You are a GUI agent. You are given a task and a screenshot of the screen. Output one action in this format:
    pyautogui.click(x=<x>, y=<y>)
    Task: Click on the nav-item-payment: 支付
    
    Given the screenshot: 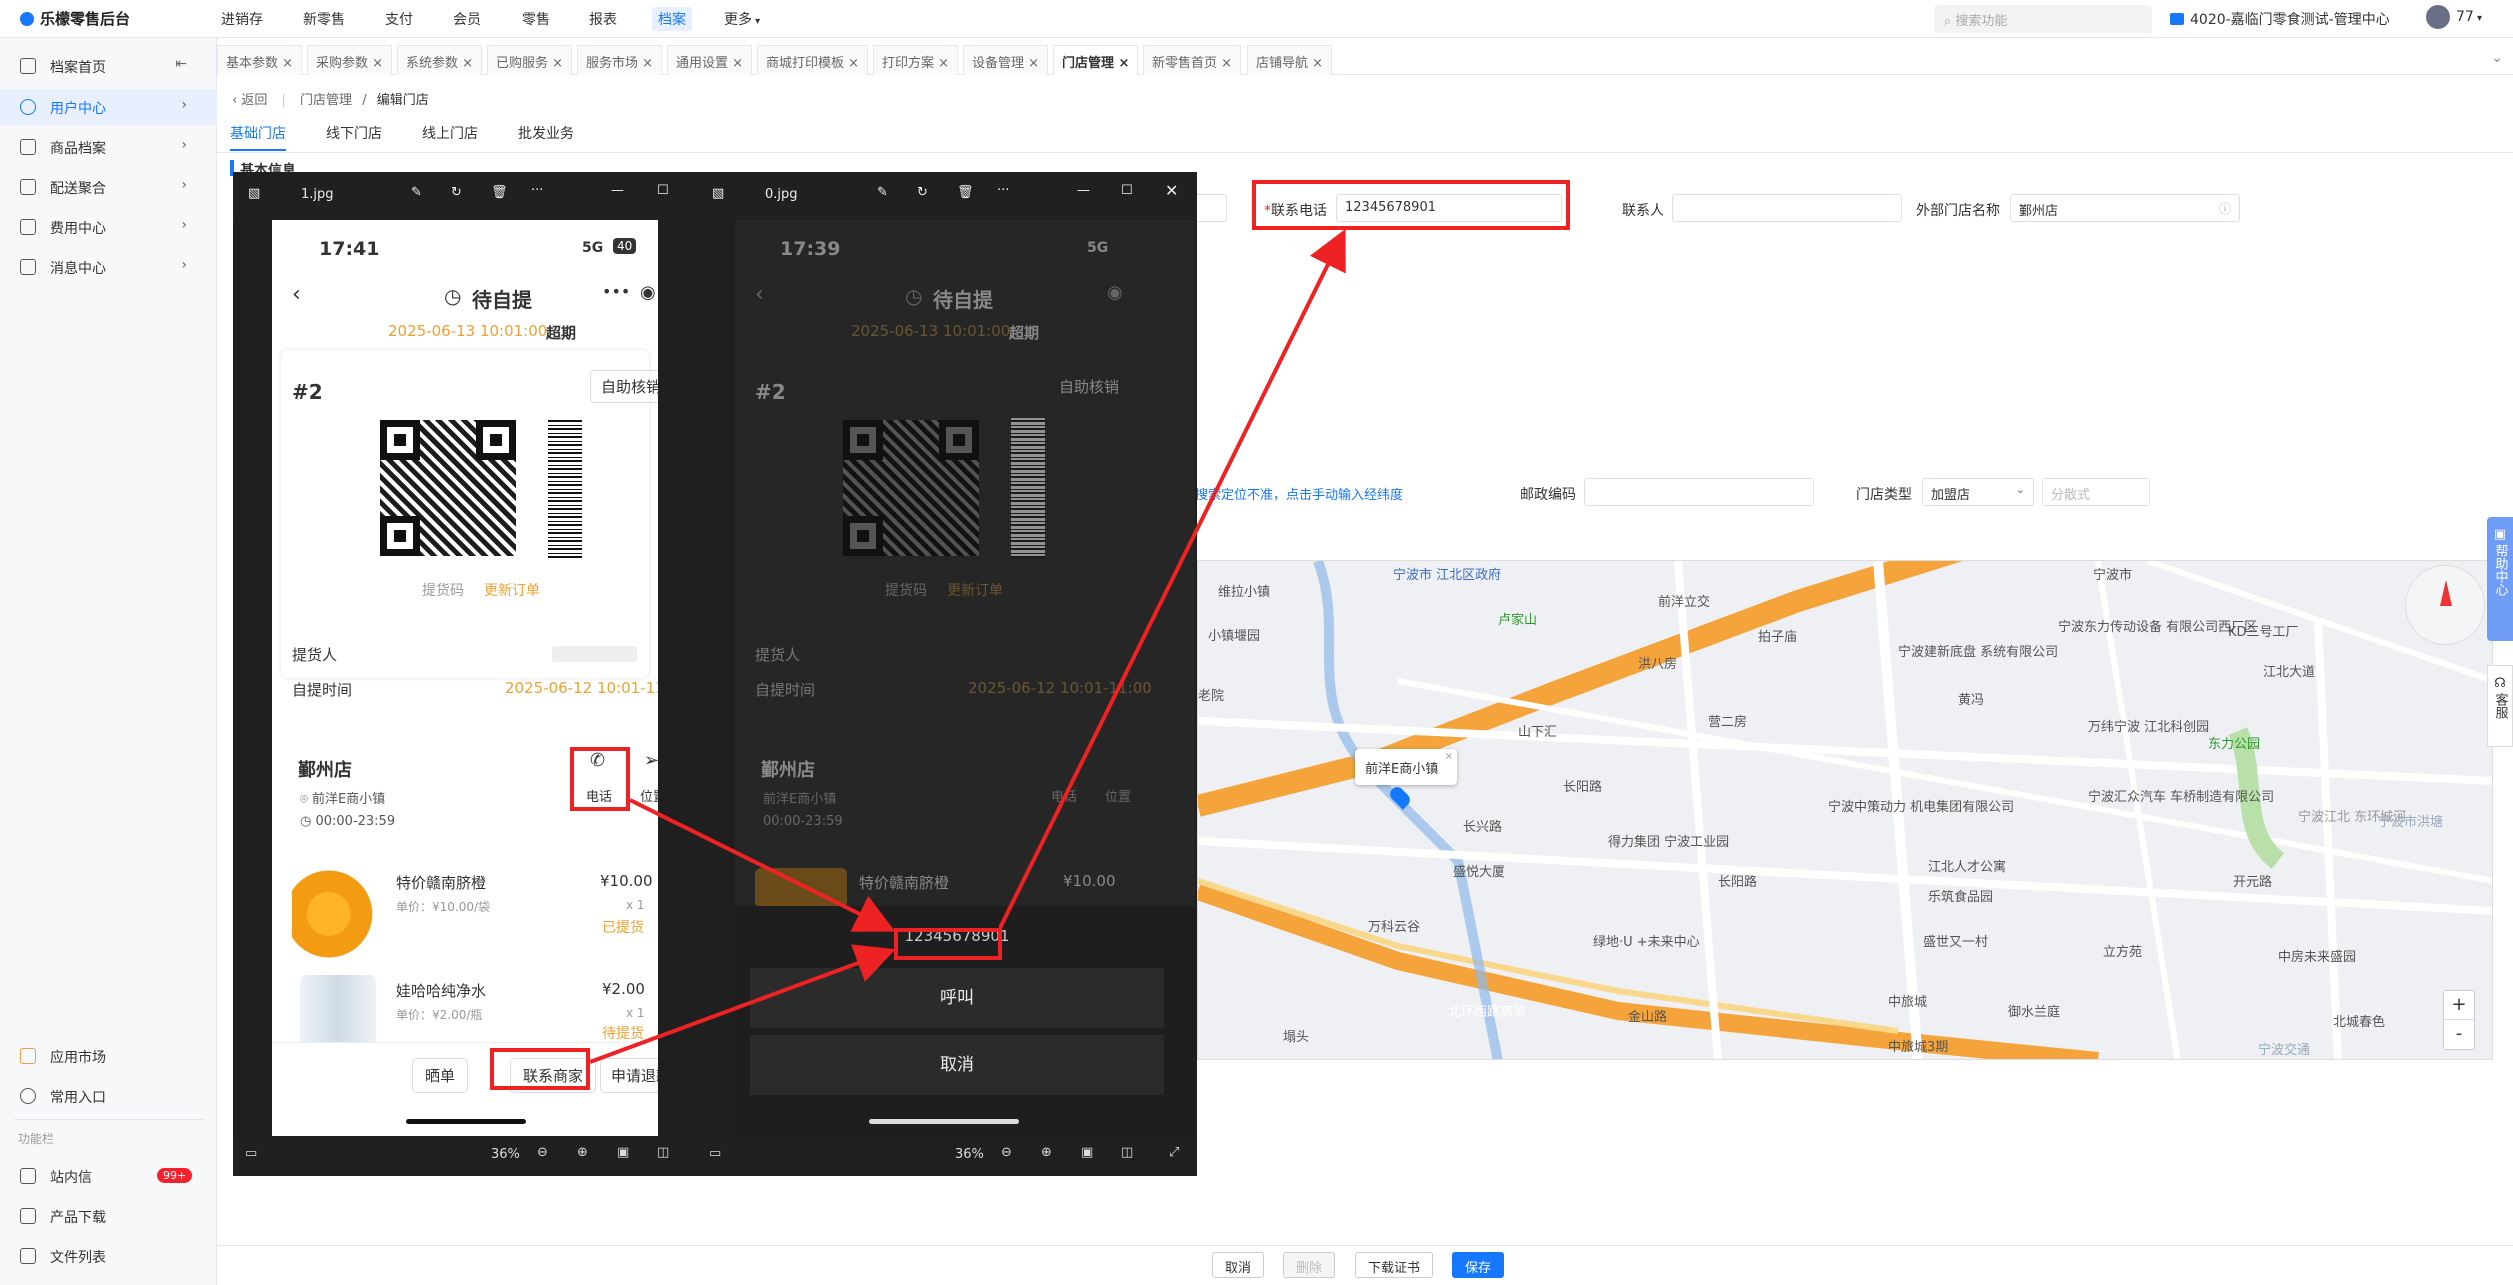 What is the action you would take?
    pyautogui.click(x=399, y=19)
    